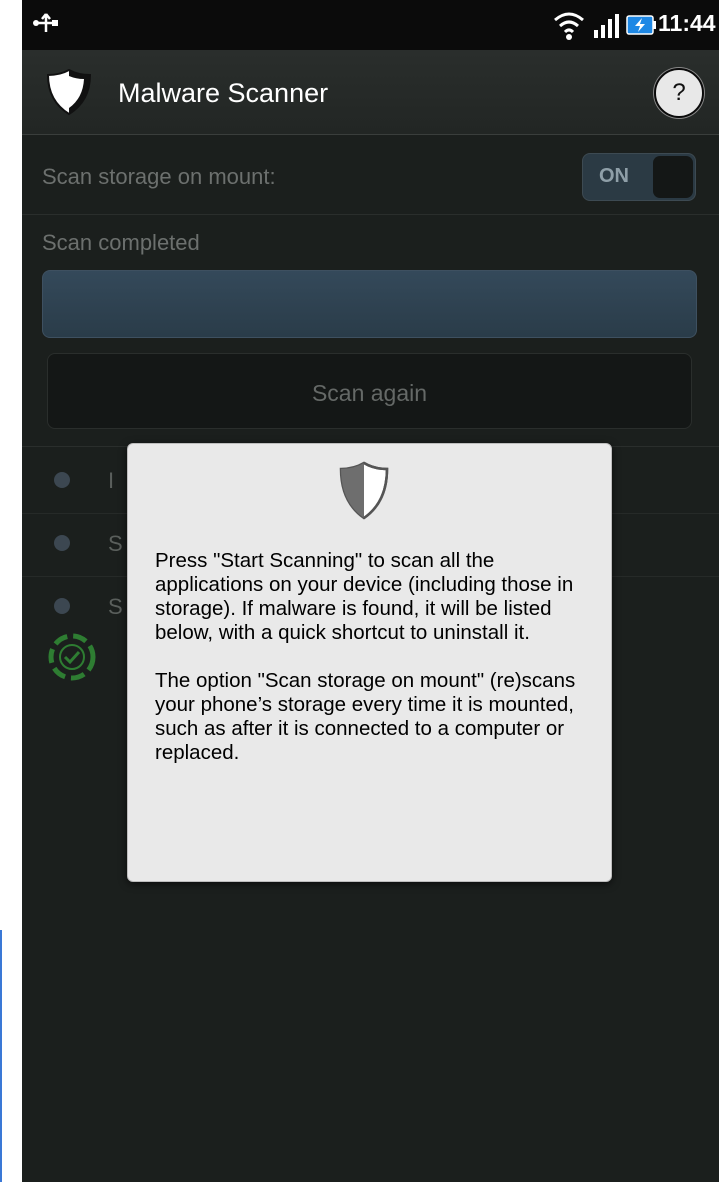  I want to click on scan-on-mount-label: Scan storage on mount:, so click(159, 176).